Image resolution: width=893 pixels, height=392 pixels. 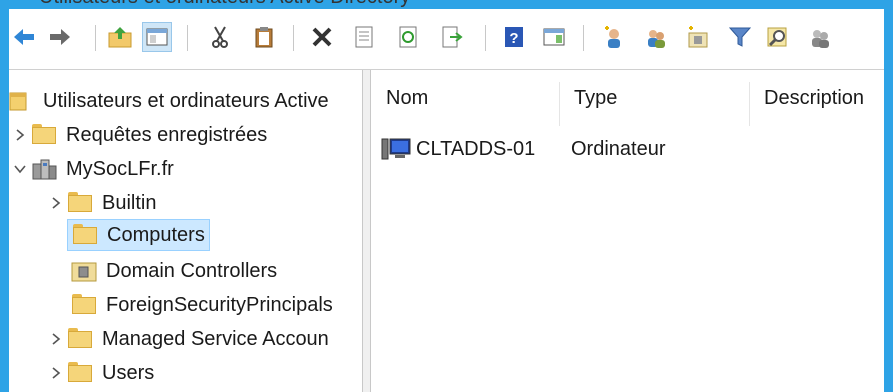 I want to click on tree-item-users: Users, so click(x=99, y=373).